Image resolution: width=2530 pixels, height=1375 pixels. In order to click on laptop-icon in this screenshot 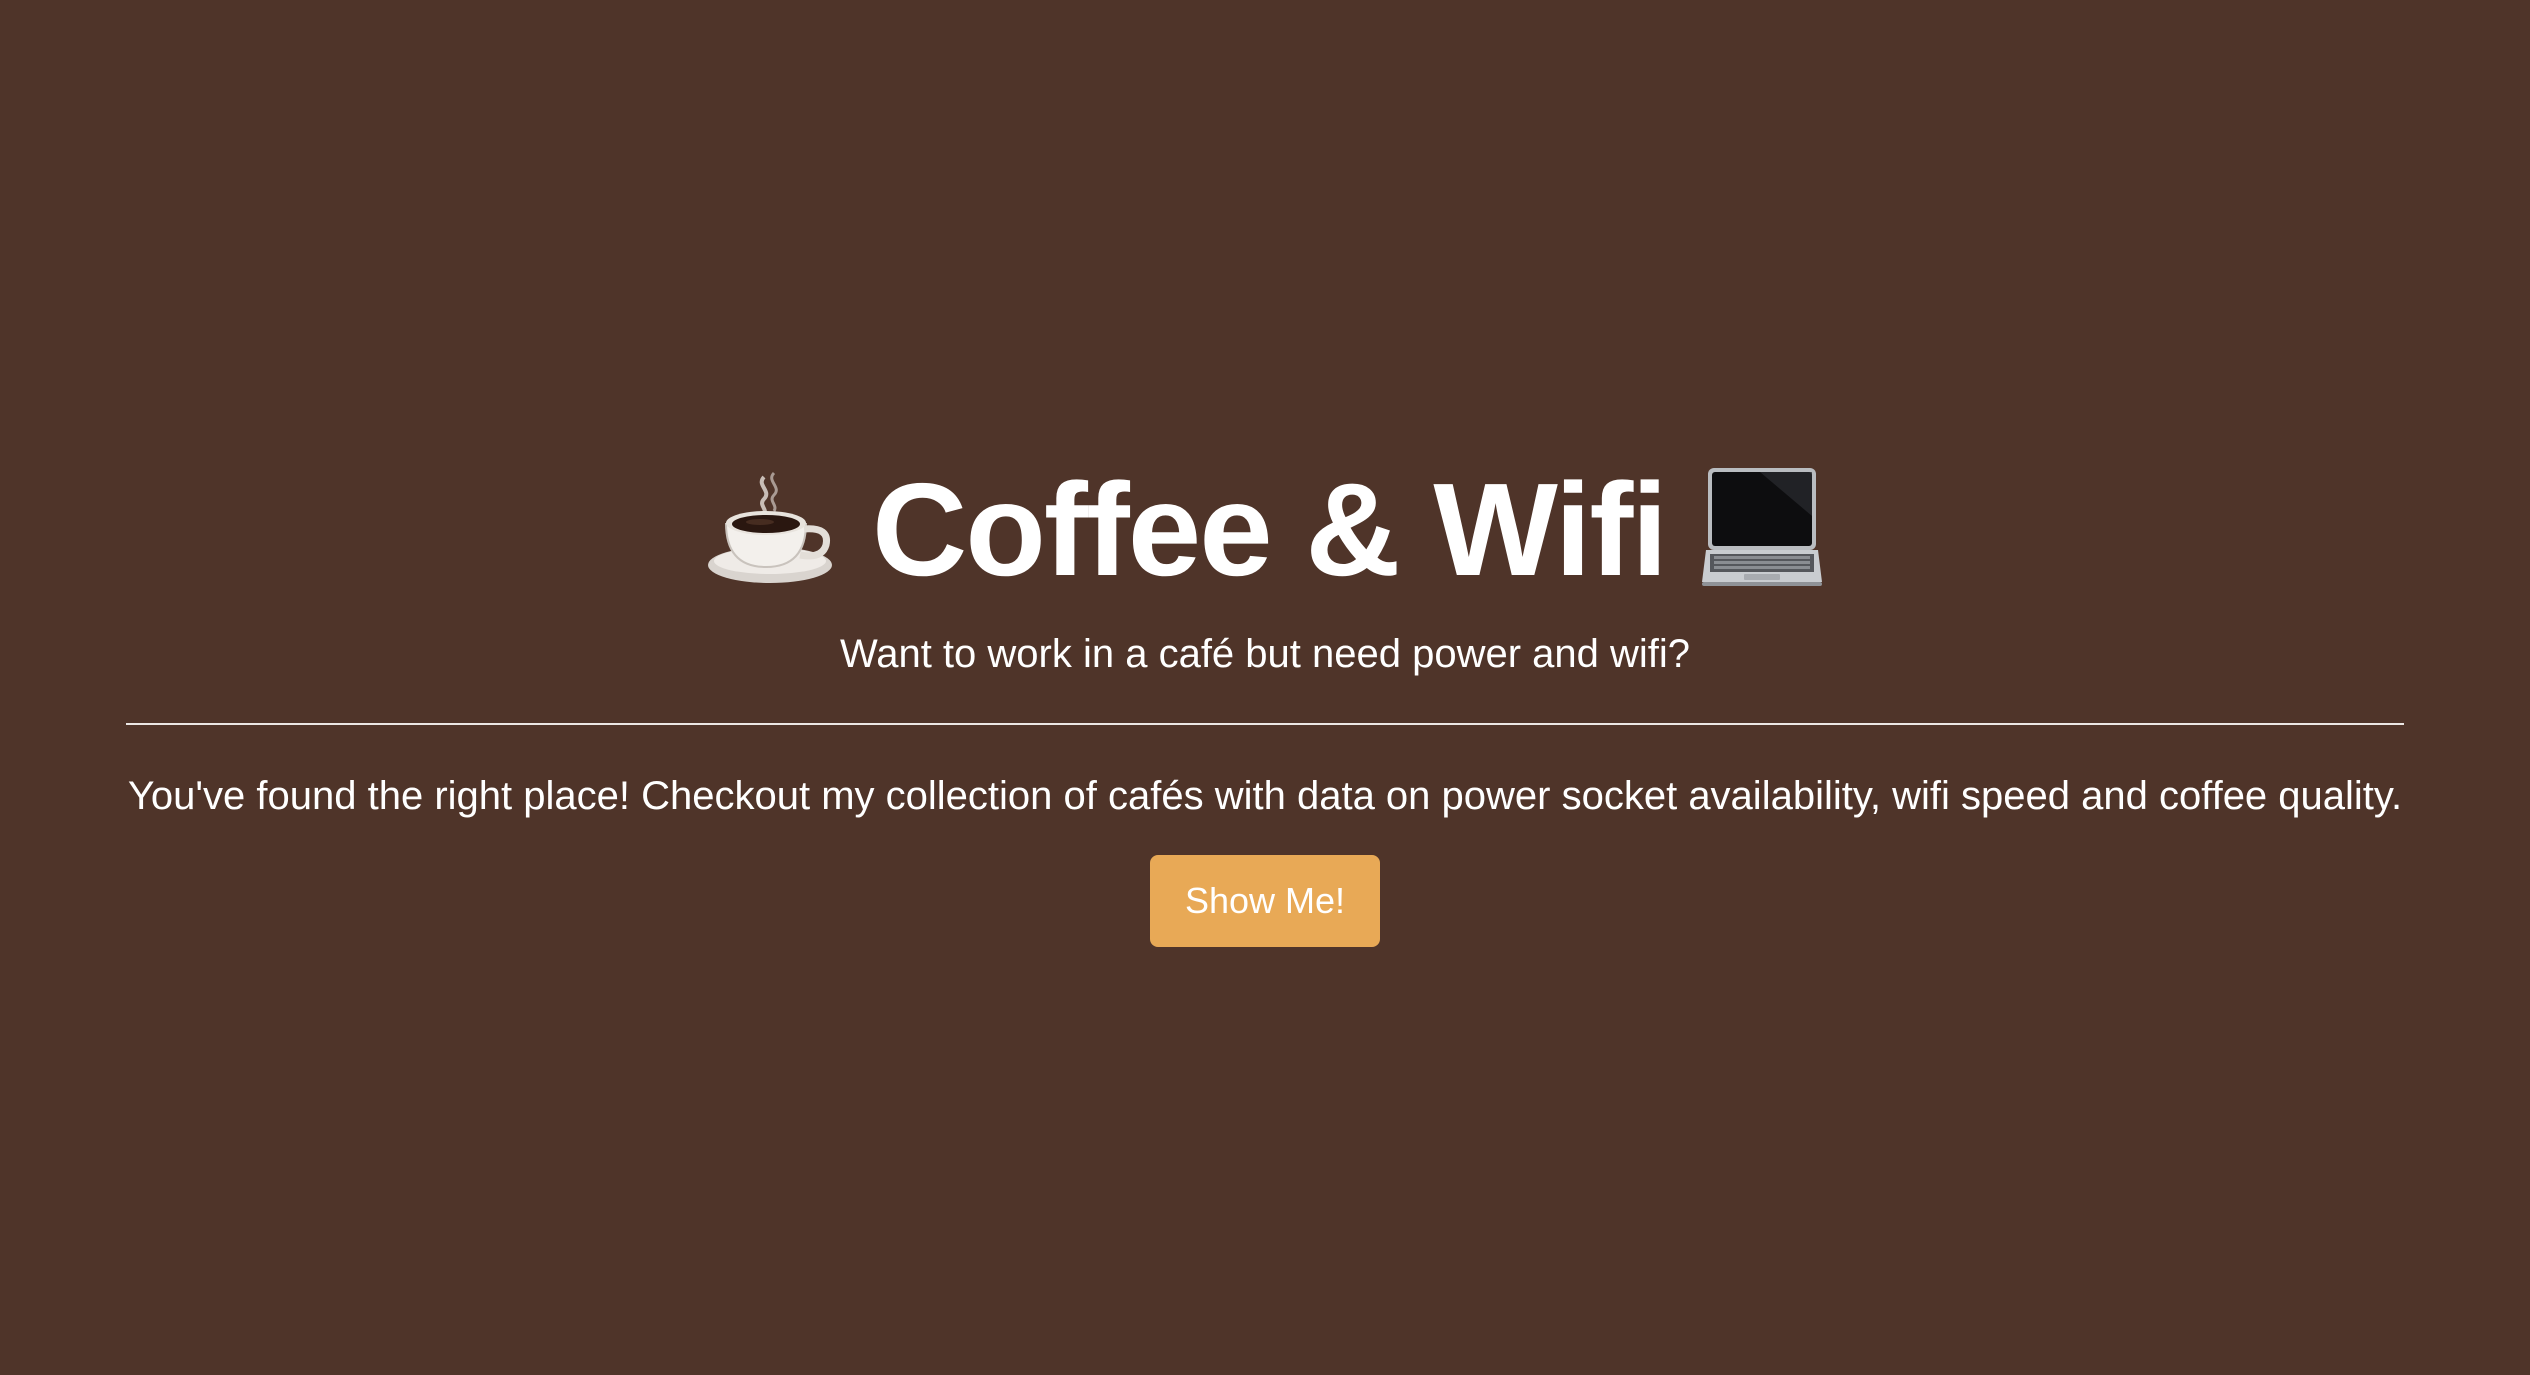, I will do `click(1762, 530)`.